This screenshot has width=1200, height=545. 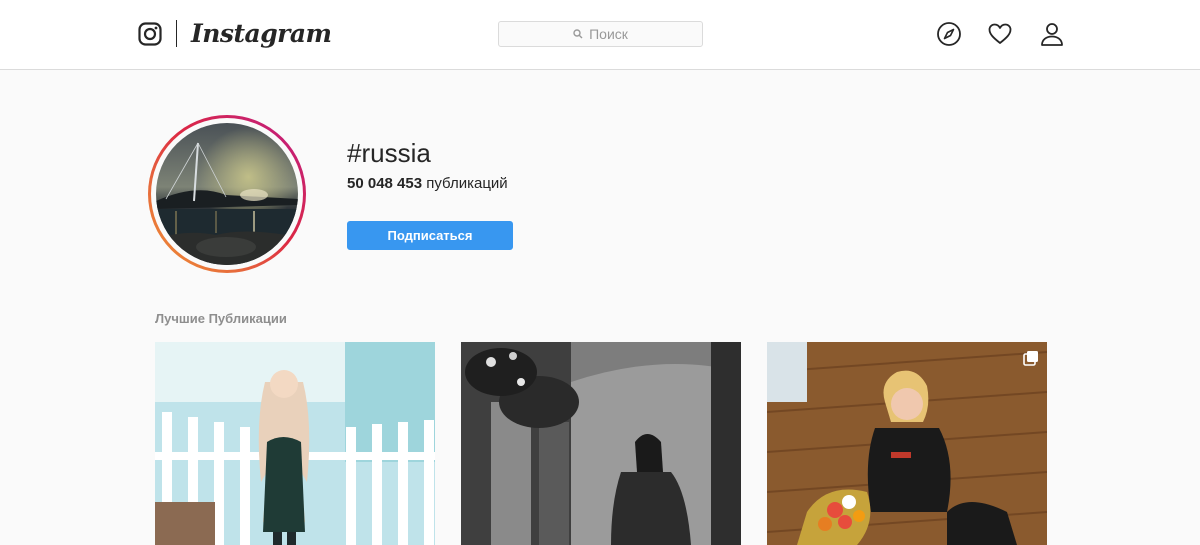 What do you see at coordinates (150, 34) in the screenshot?
I see `instagram-glyph-icon` at bounding box center [150, 34].